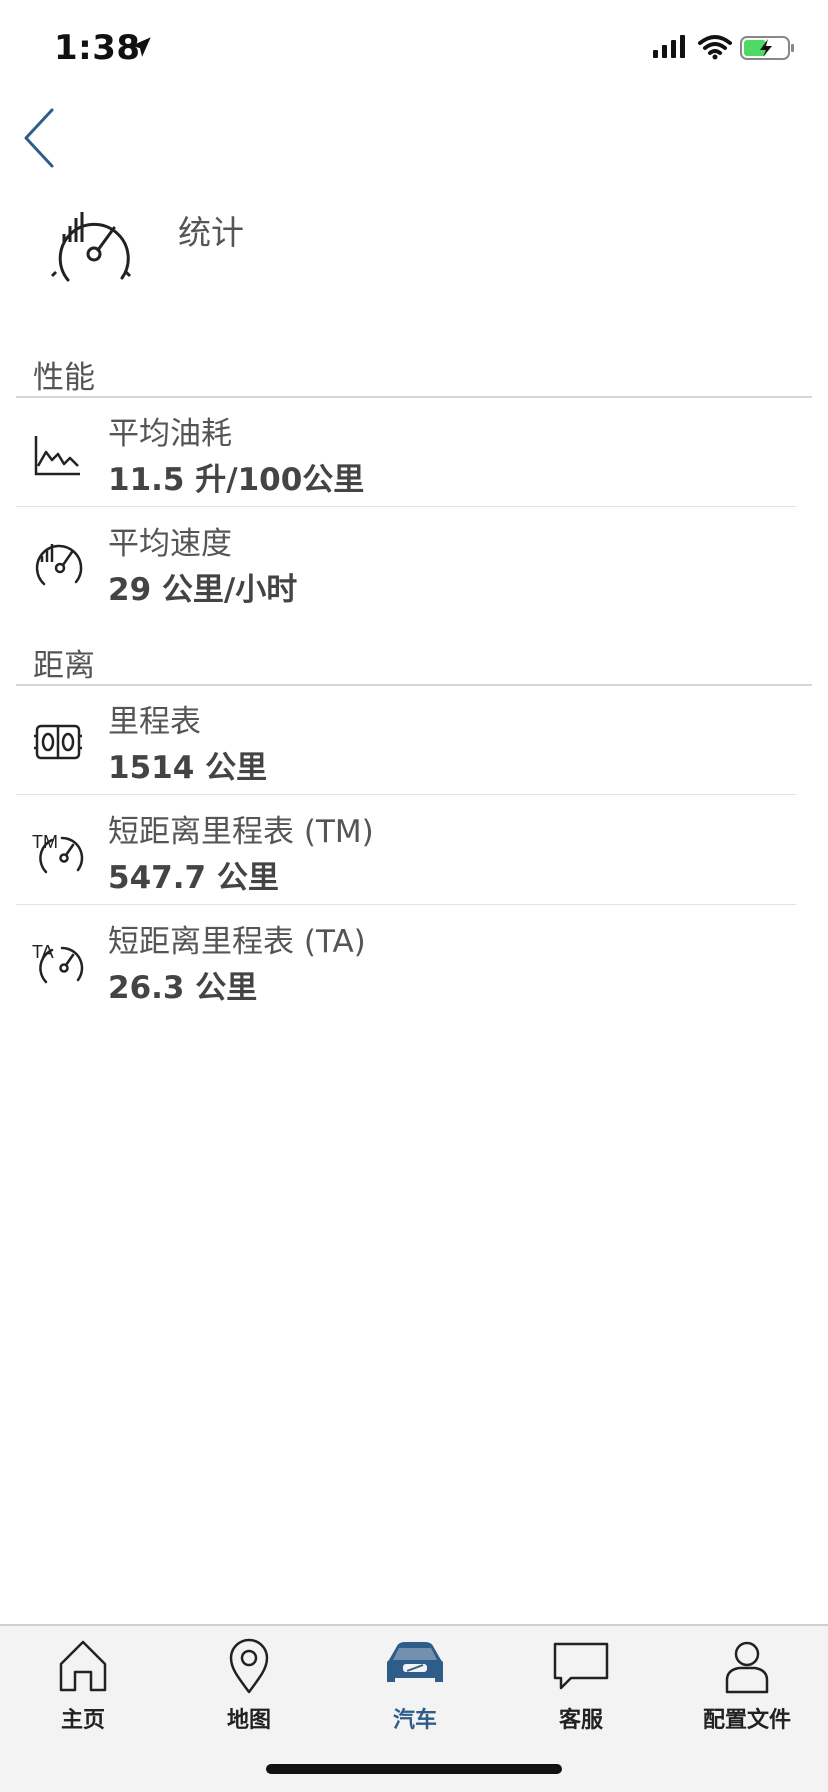  What do you see at coordinates (170, 544) in the screenshot?
I see `stat-label: 平均速度` at bounding box center [170, 544].